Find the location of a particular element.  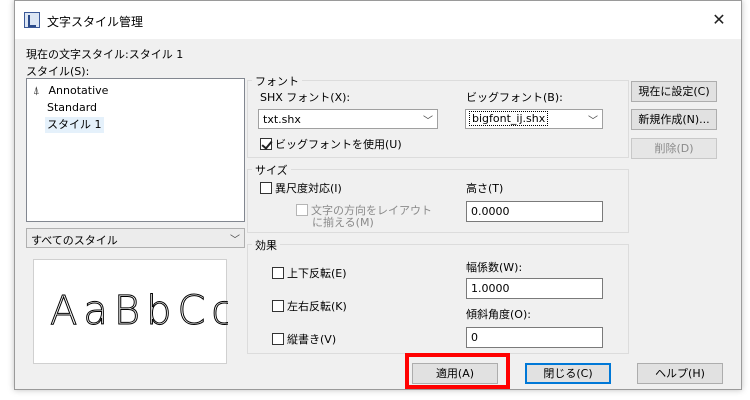

width-factor-label: 幅係数(W): is located at coordinates (494, 267).